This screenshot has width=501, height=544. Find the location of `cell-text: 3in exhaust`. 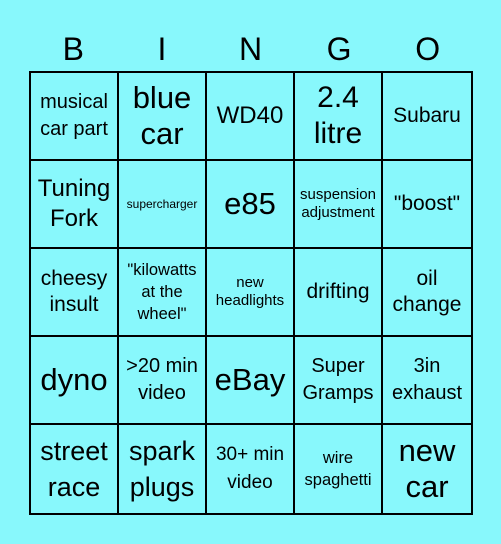

cell-text: 3in exhaust is located at coordinates (427, 379).